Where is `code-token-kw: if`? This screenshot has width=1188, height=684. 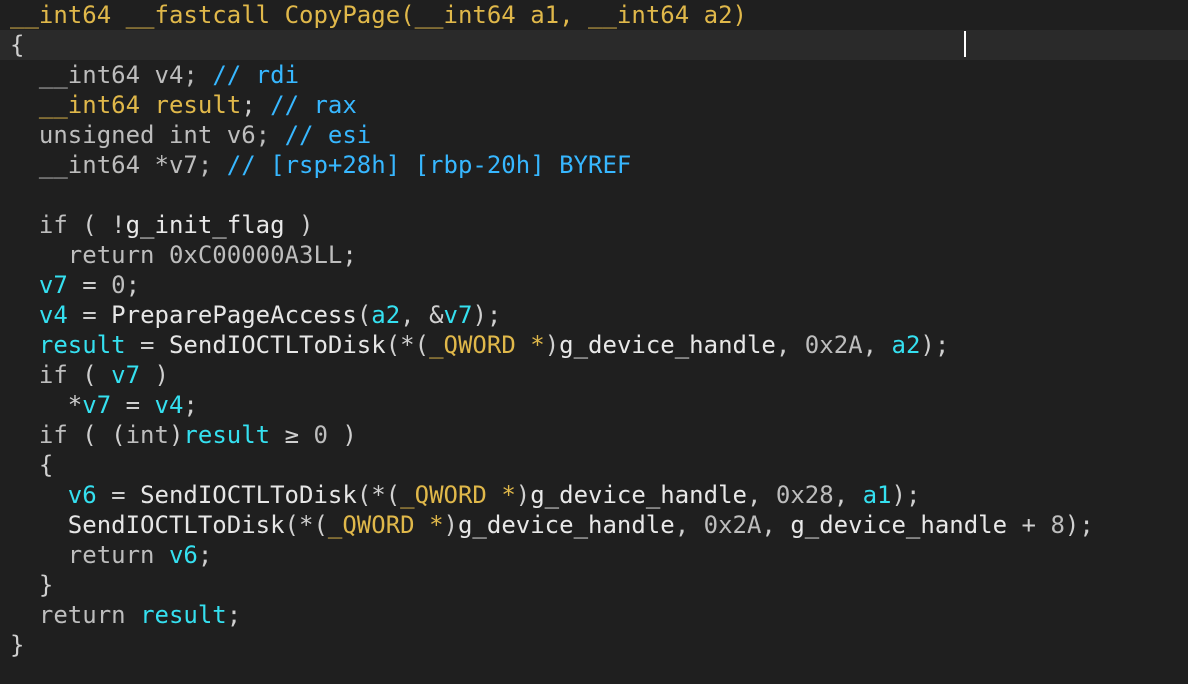
code-token-kw: if is located at coordinates (53, 375).